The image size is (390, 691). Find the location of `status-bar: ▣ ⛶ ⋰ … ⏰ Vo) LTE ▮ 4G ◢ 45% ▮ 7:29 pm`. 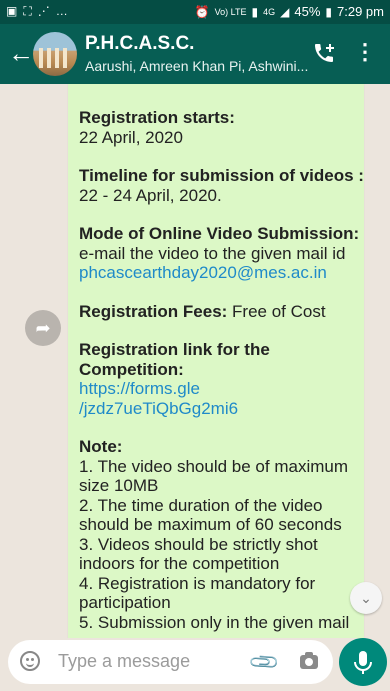

status-bar: ▣ ⛶ ⋰ … ⏰ Vo) LTE ▮ 4G ◢ 45% ▮ 7:29 pm is located at coordinates (195, 12).